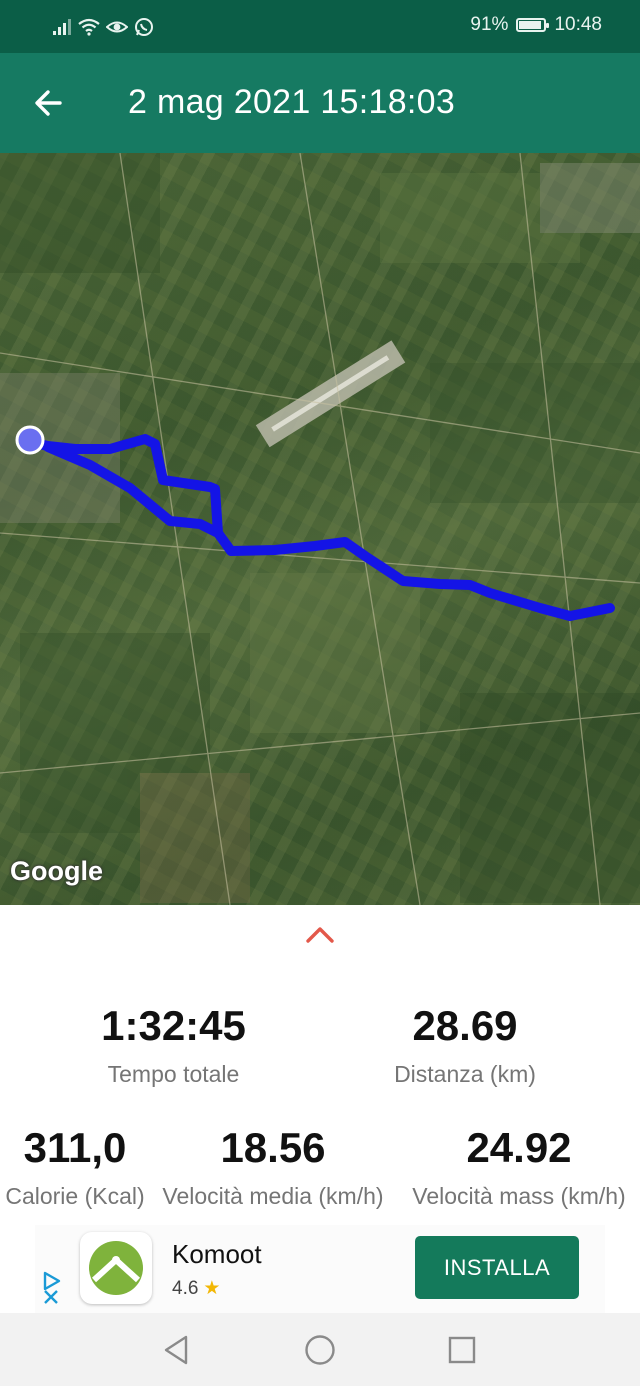  I want to click on clock: 10:48, so click(578, 24).